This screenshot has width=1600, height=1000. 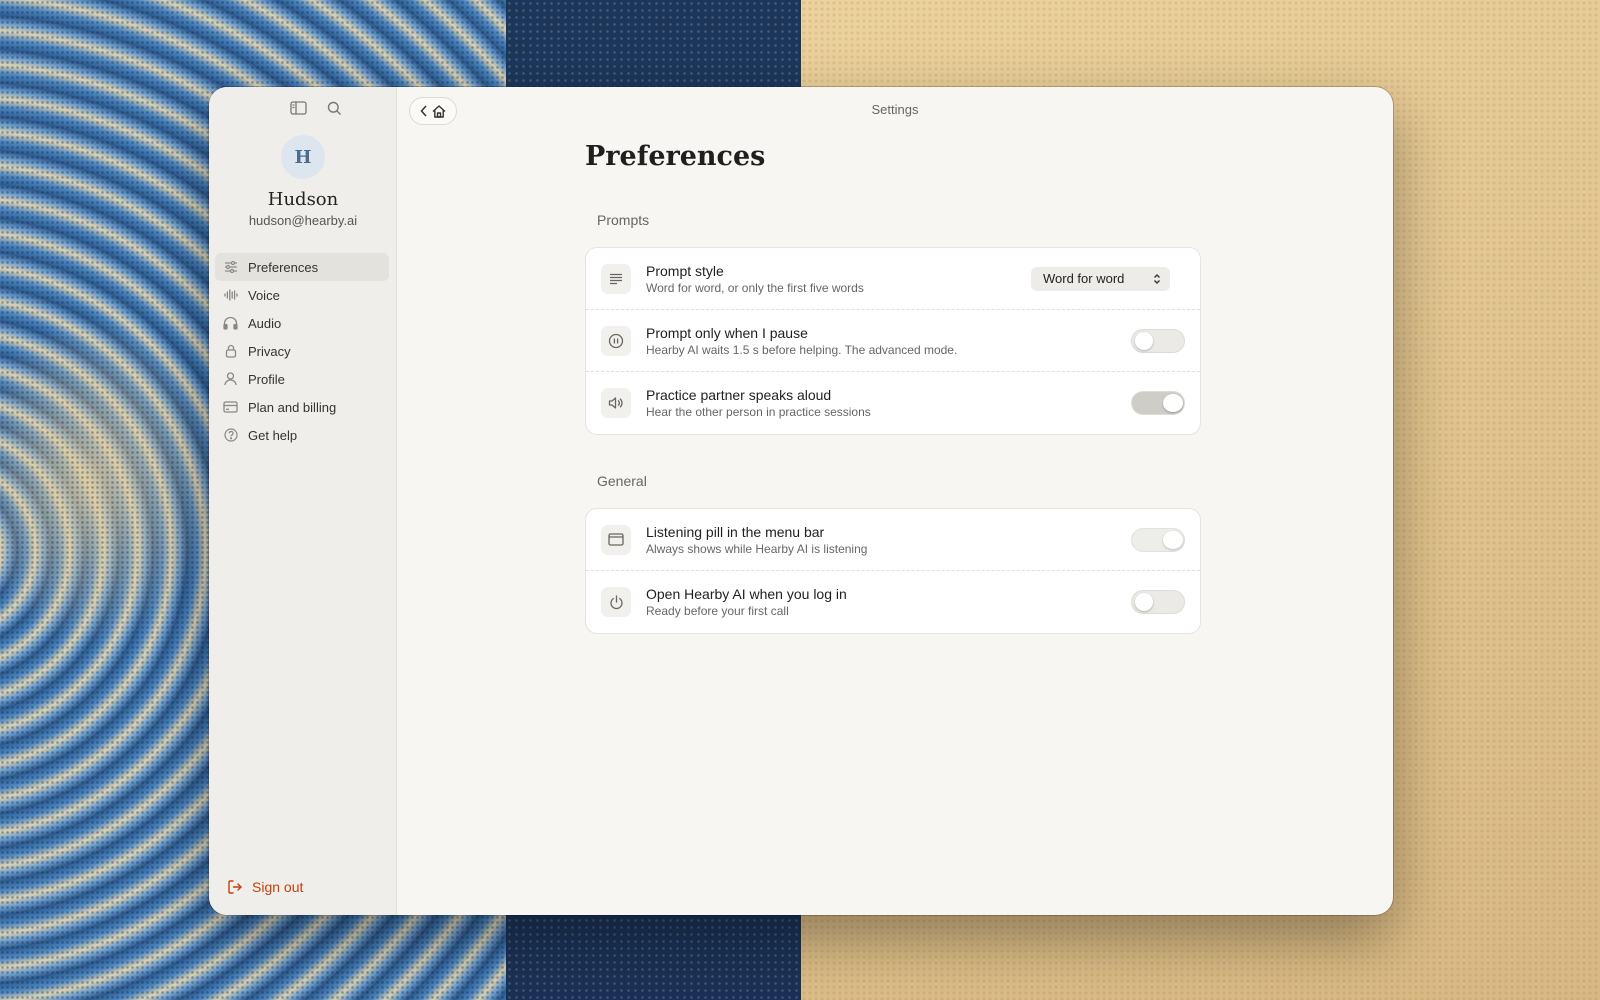 What do you see at coordinates (298, 108) in the screenshot?
I see `sidebar-toggle-icon` at bounding box center [298, 108].